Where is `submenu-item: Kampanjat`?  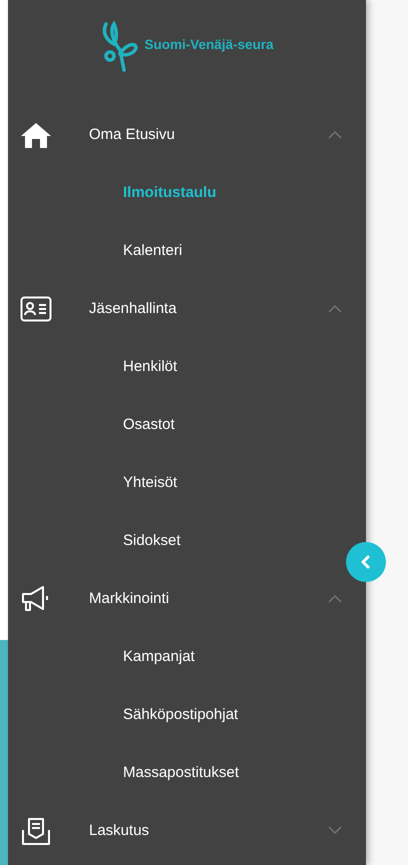 submenu-item: Kampanjat is located at coordinates (159, 657).